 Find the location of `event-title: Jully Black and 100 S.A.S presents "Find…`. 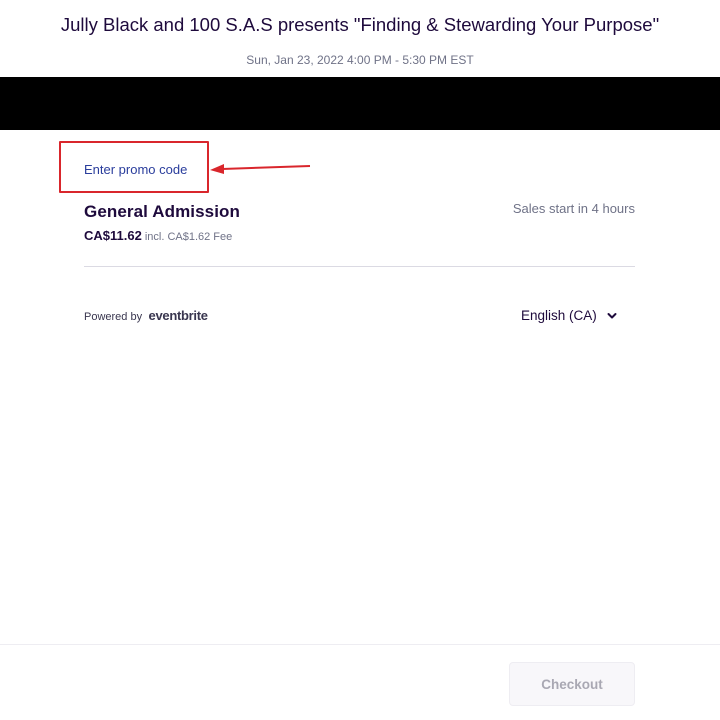

event-title: Jully Black and 100 S.A.S presents "Find… is located at coordinates (360, 24).